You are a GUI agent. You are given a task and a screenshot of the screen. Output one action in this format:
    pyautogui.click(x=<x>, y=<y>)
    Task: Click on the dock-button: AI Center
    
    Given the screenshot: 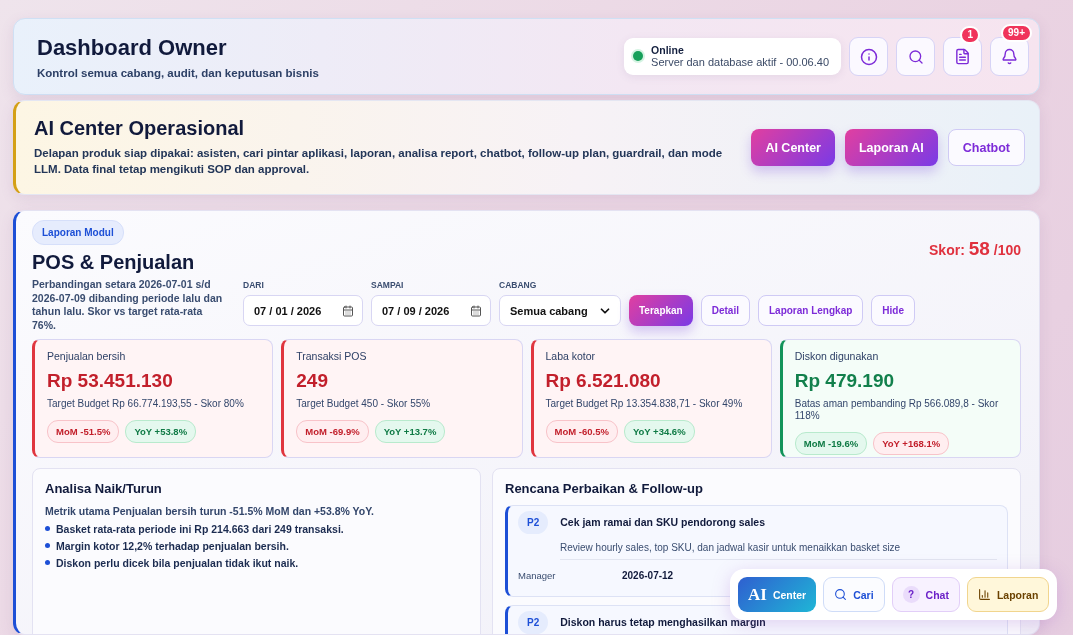 What is the action you would take?
    pyautogui.click(x=777, y=594)
    